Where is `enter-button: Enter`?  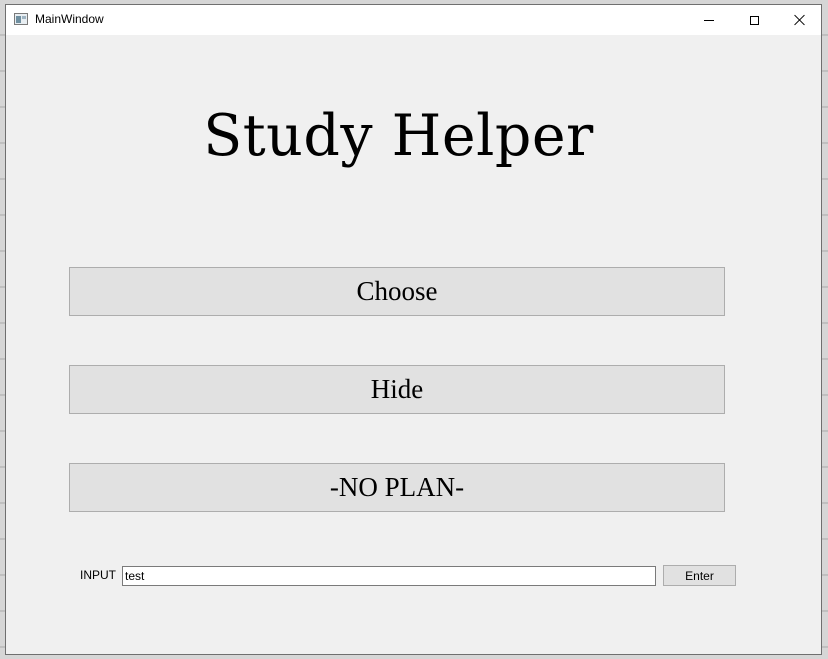 enter-button: Enter is located at coordinates (699, 575).